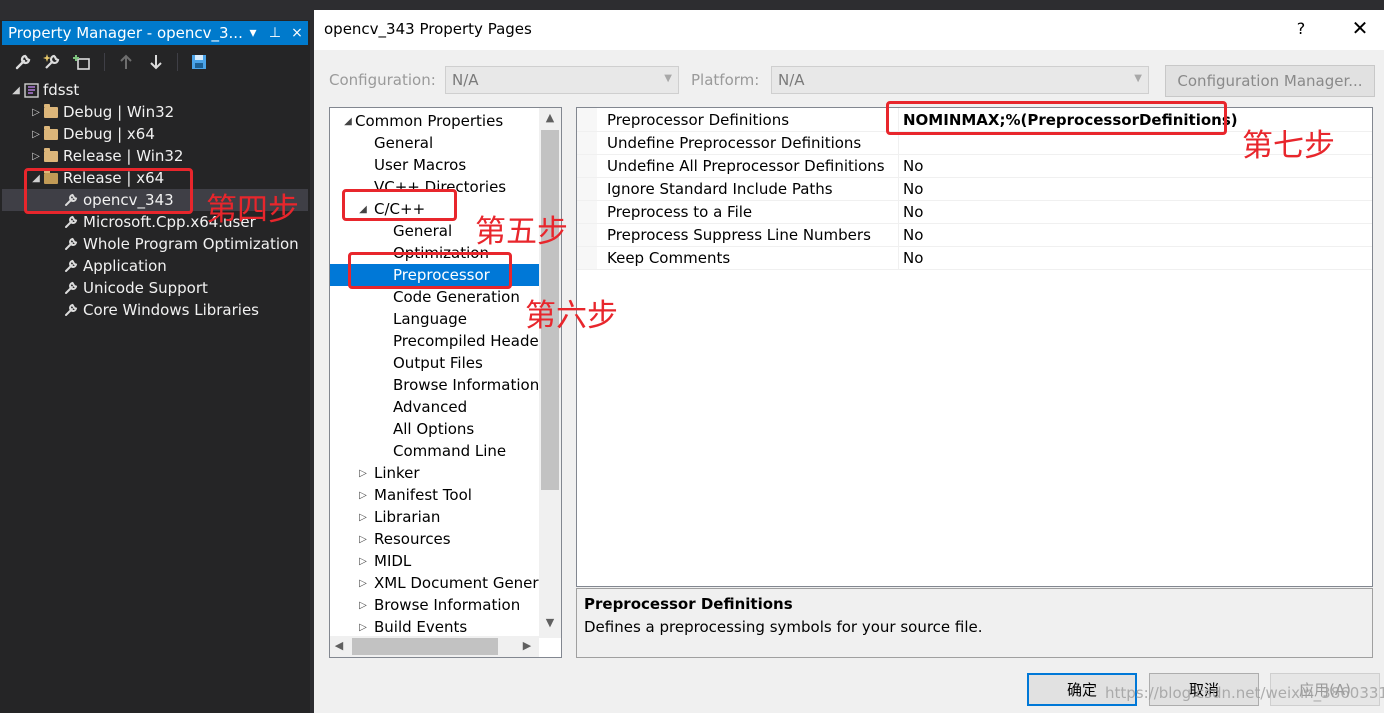  Describe the element at coordinates (430, 407) in the screenshot. I see `settings-tree-item-label: Advanced` at that location.